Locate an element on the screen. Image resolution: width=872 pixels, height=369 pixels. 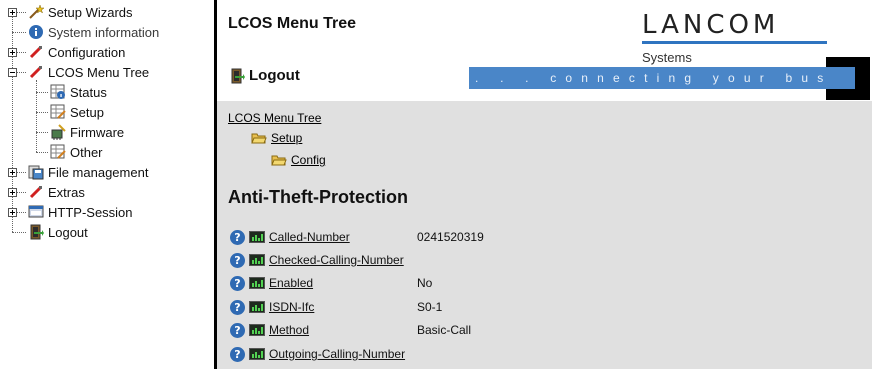
expand-toggle-configuration is located at coordinates (12, 52).